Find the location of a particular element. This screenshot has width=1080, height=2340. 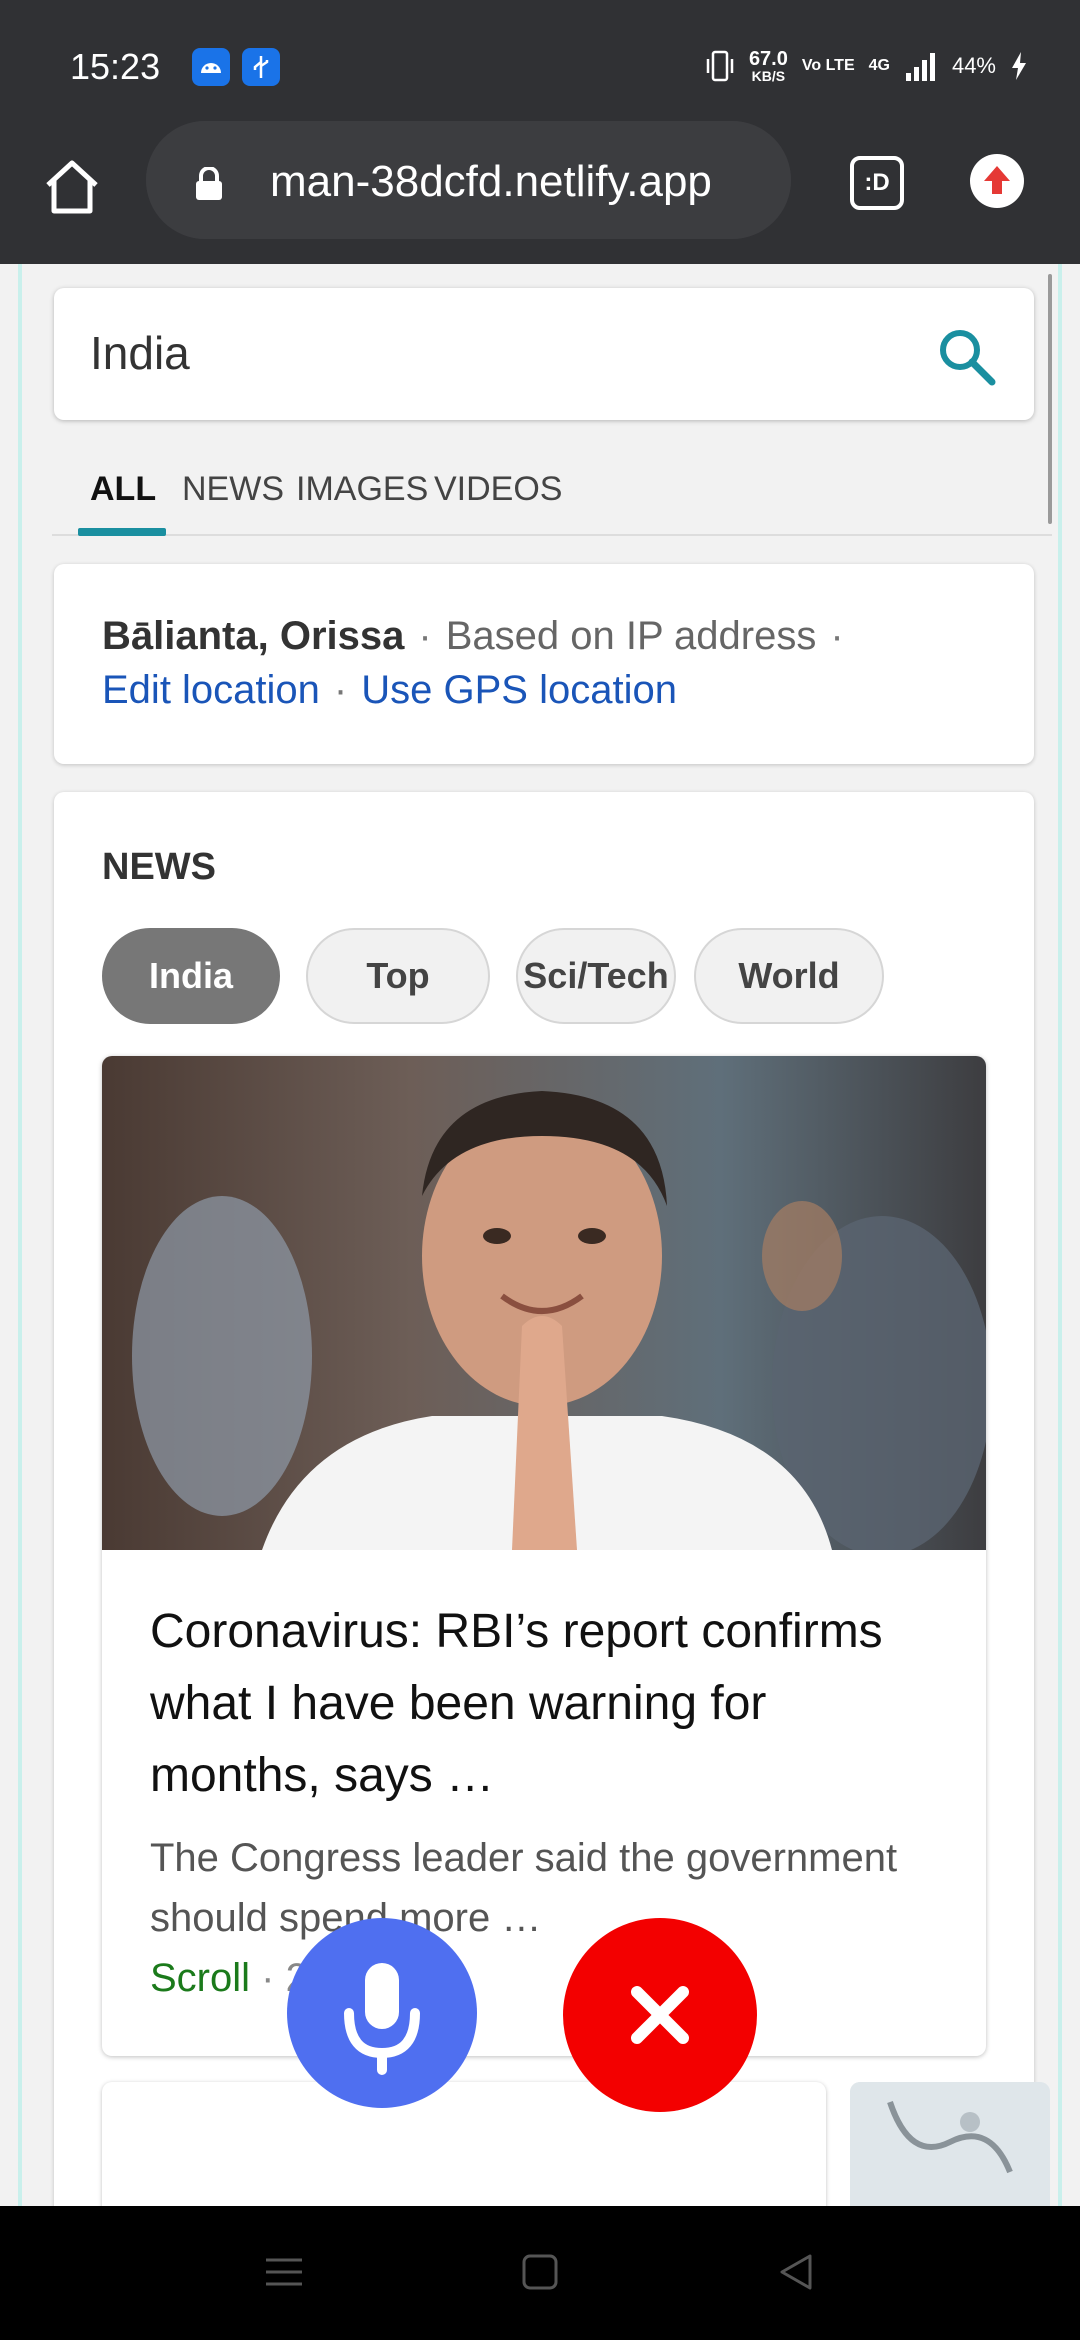

back-icon is located at coordinates (796, 2272).